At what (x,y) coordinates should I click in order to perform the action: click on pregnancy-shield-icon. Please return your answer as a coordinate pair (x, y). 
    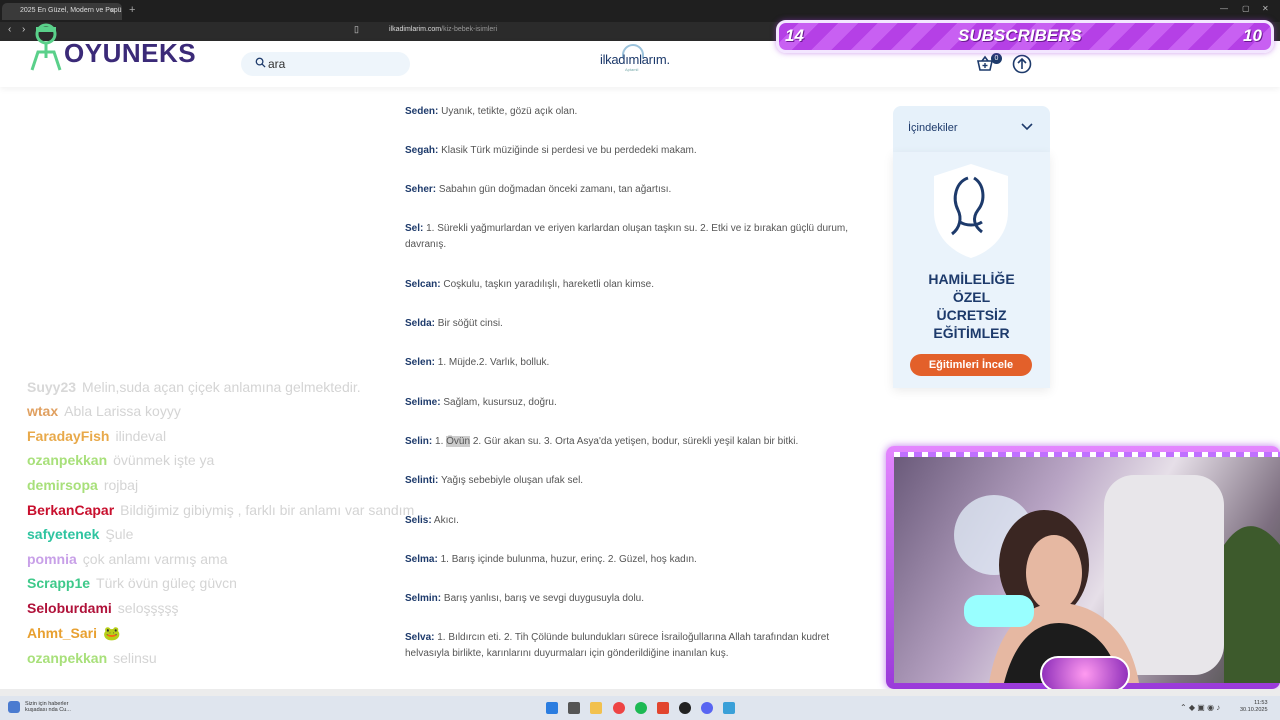
    Looking at the image, I should click on (971, 211).